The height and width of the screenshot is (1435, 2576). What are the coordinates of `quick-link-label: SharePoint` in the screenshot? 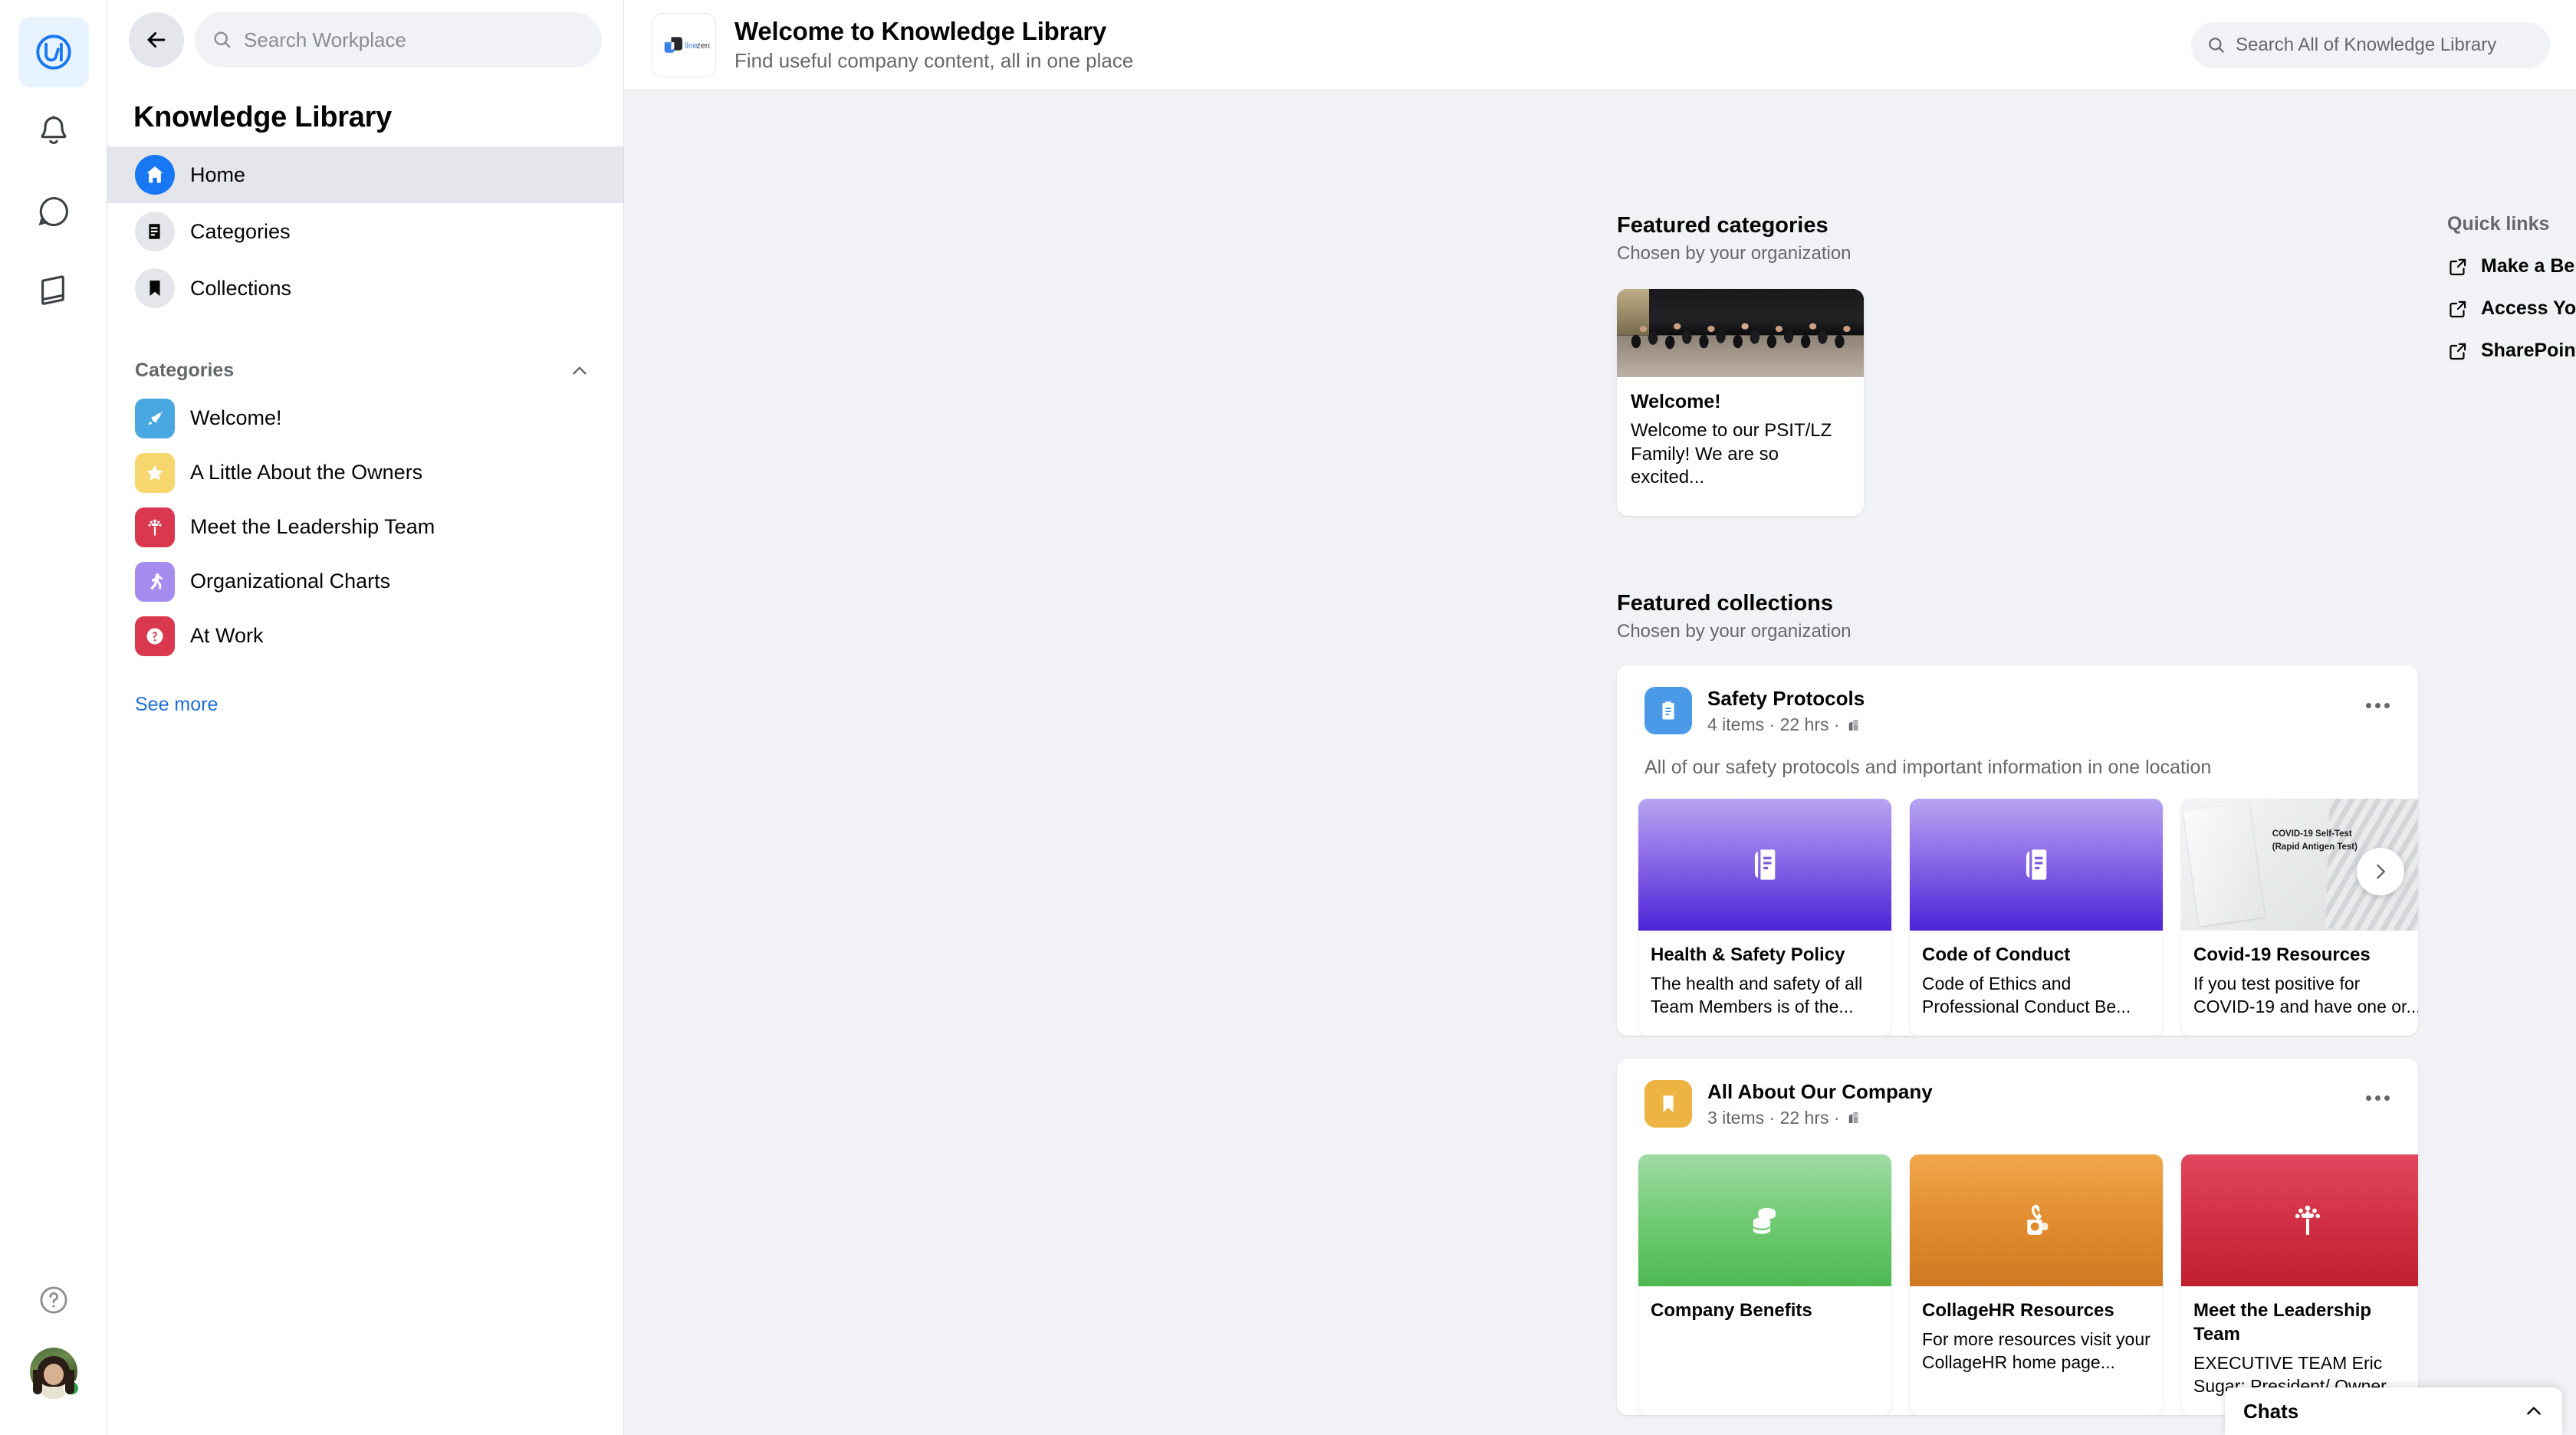 It's located at (2528, 350).